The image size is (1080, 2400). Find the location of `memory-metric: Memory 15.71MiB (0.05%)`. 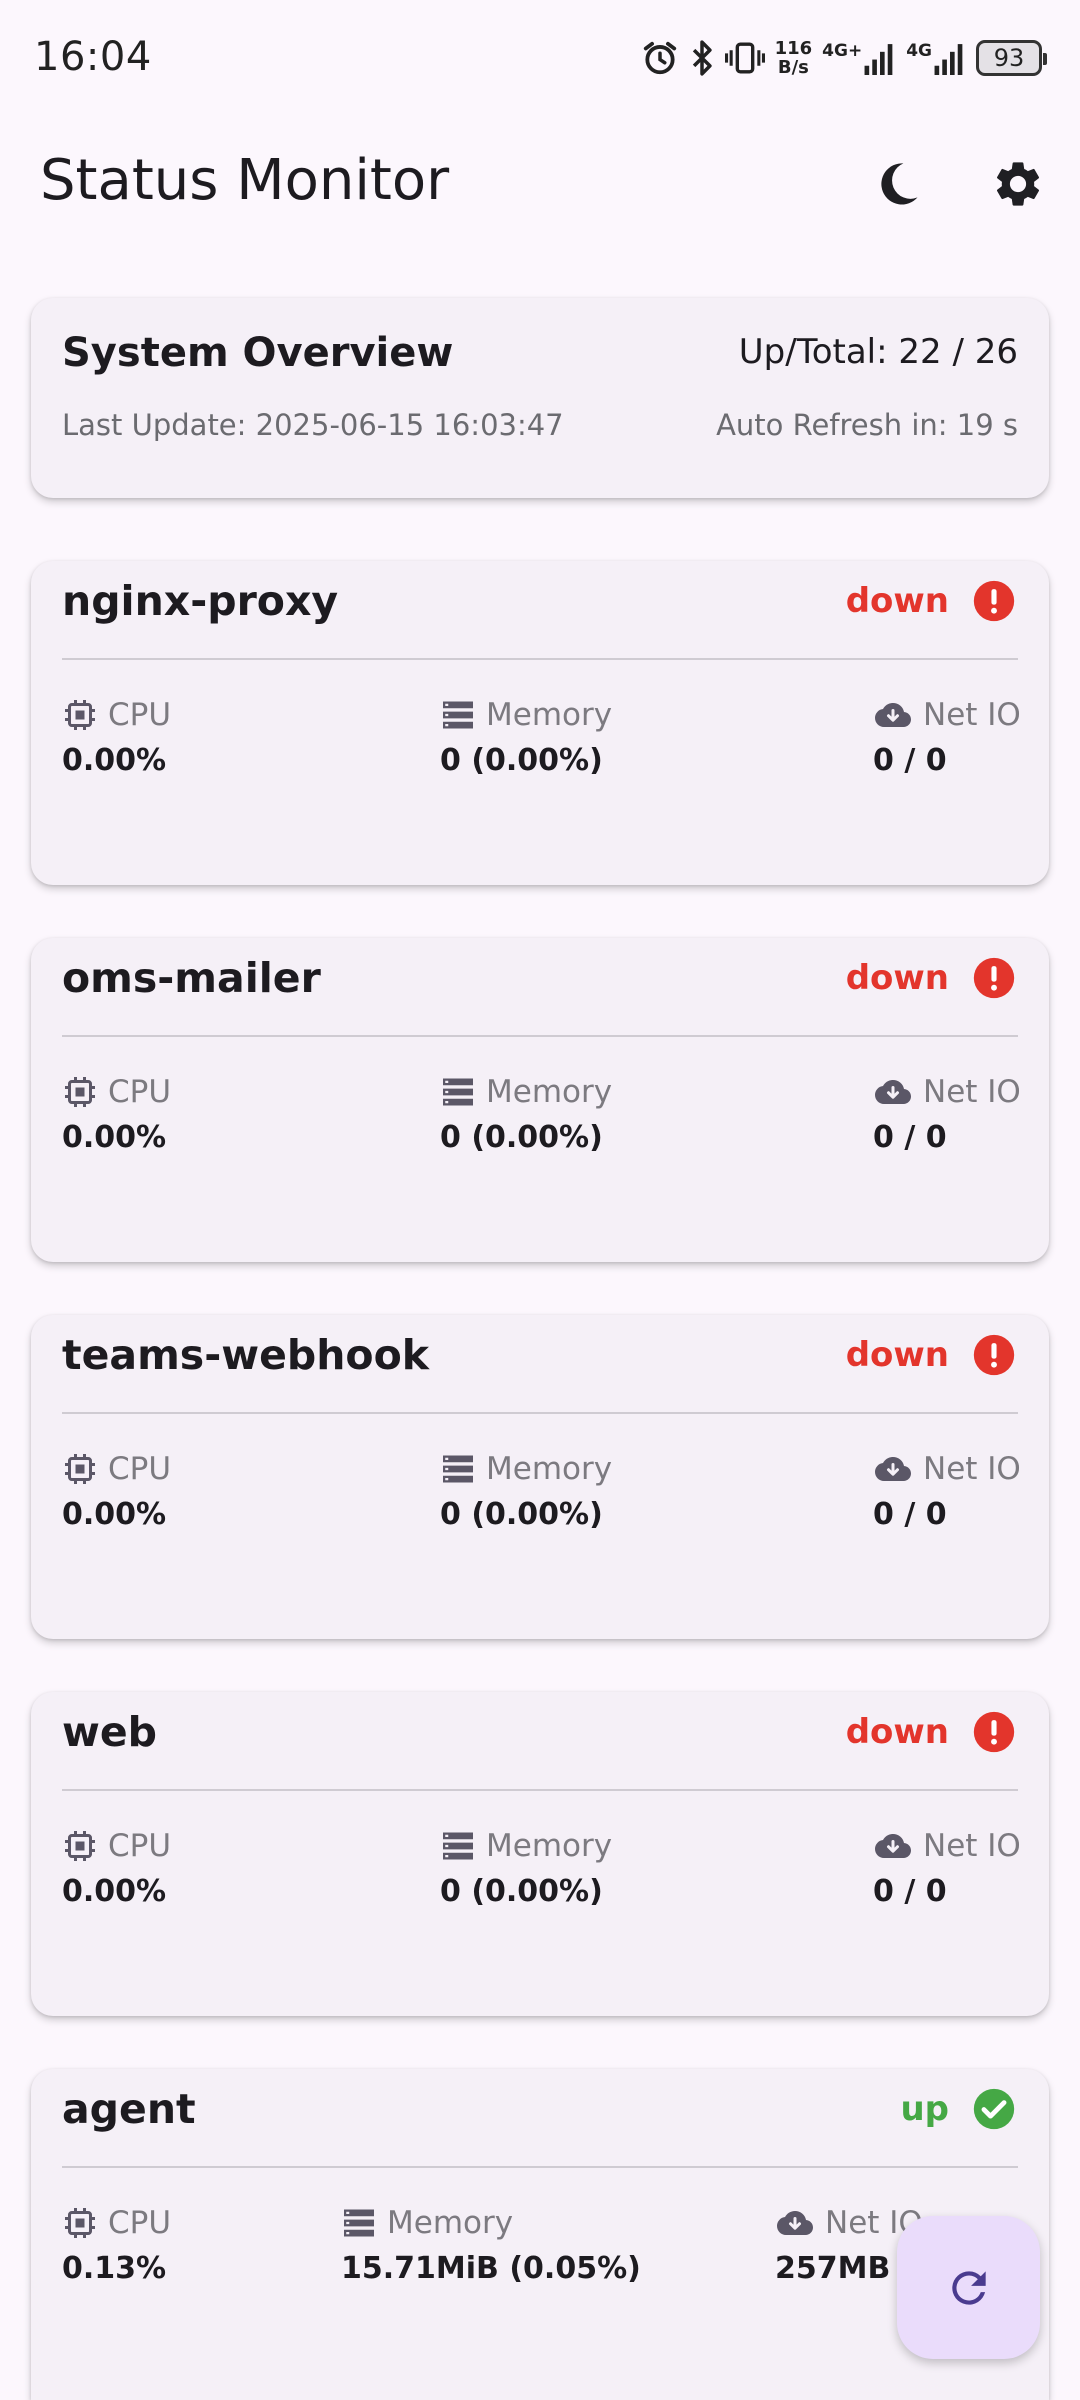

memory-metric: Memory 15.71MiB (0.05%) is located at coordinates (491, 2244).